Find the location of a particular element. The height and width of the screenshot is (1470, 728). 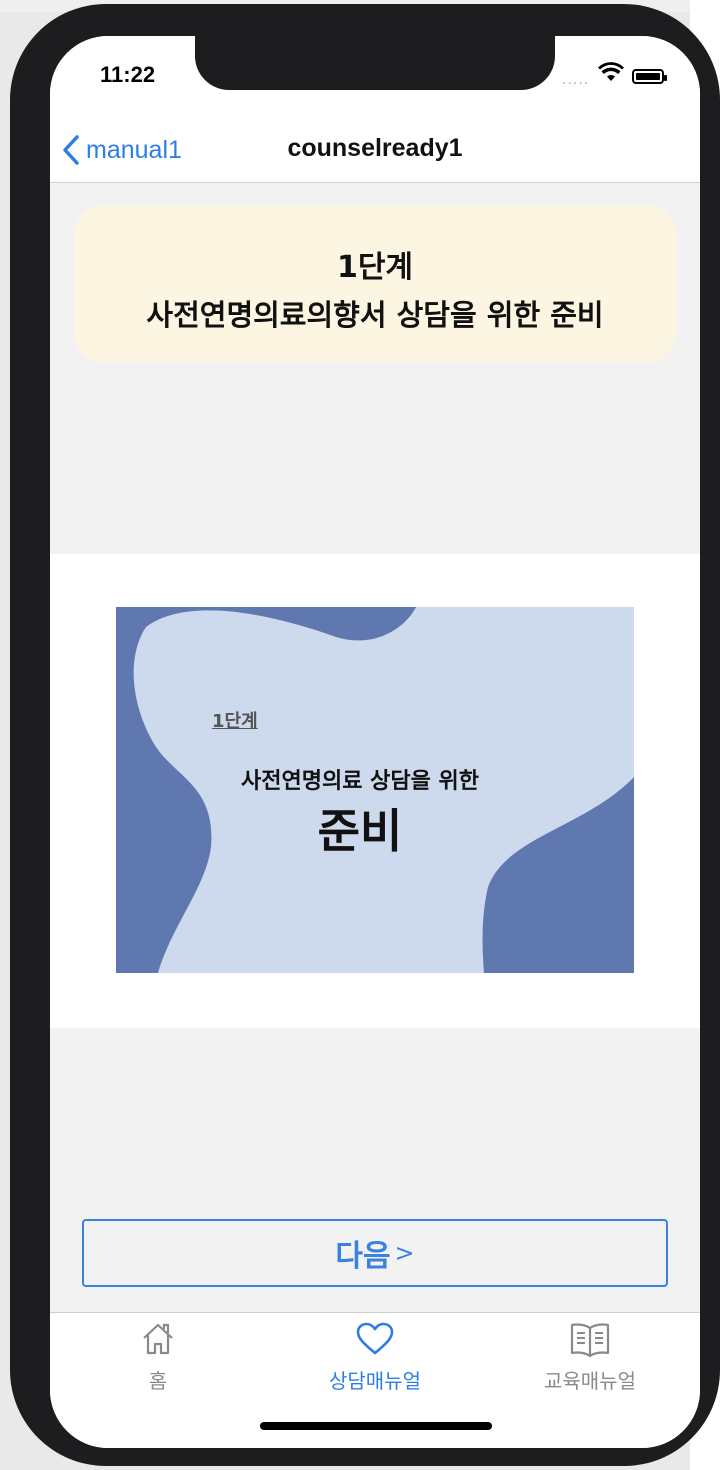

page-title-text: counselready1 is located at coordinates (375, 148).